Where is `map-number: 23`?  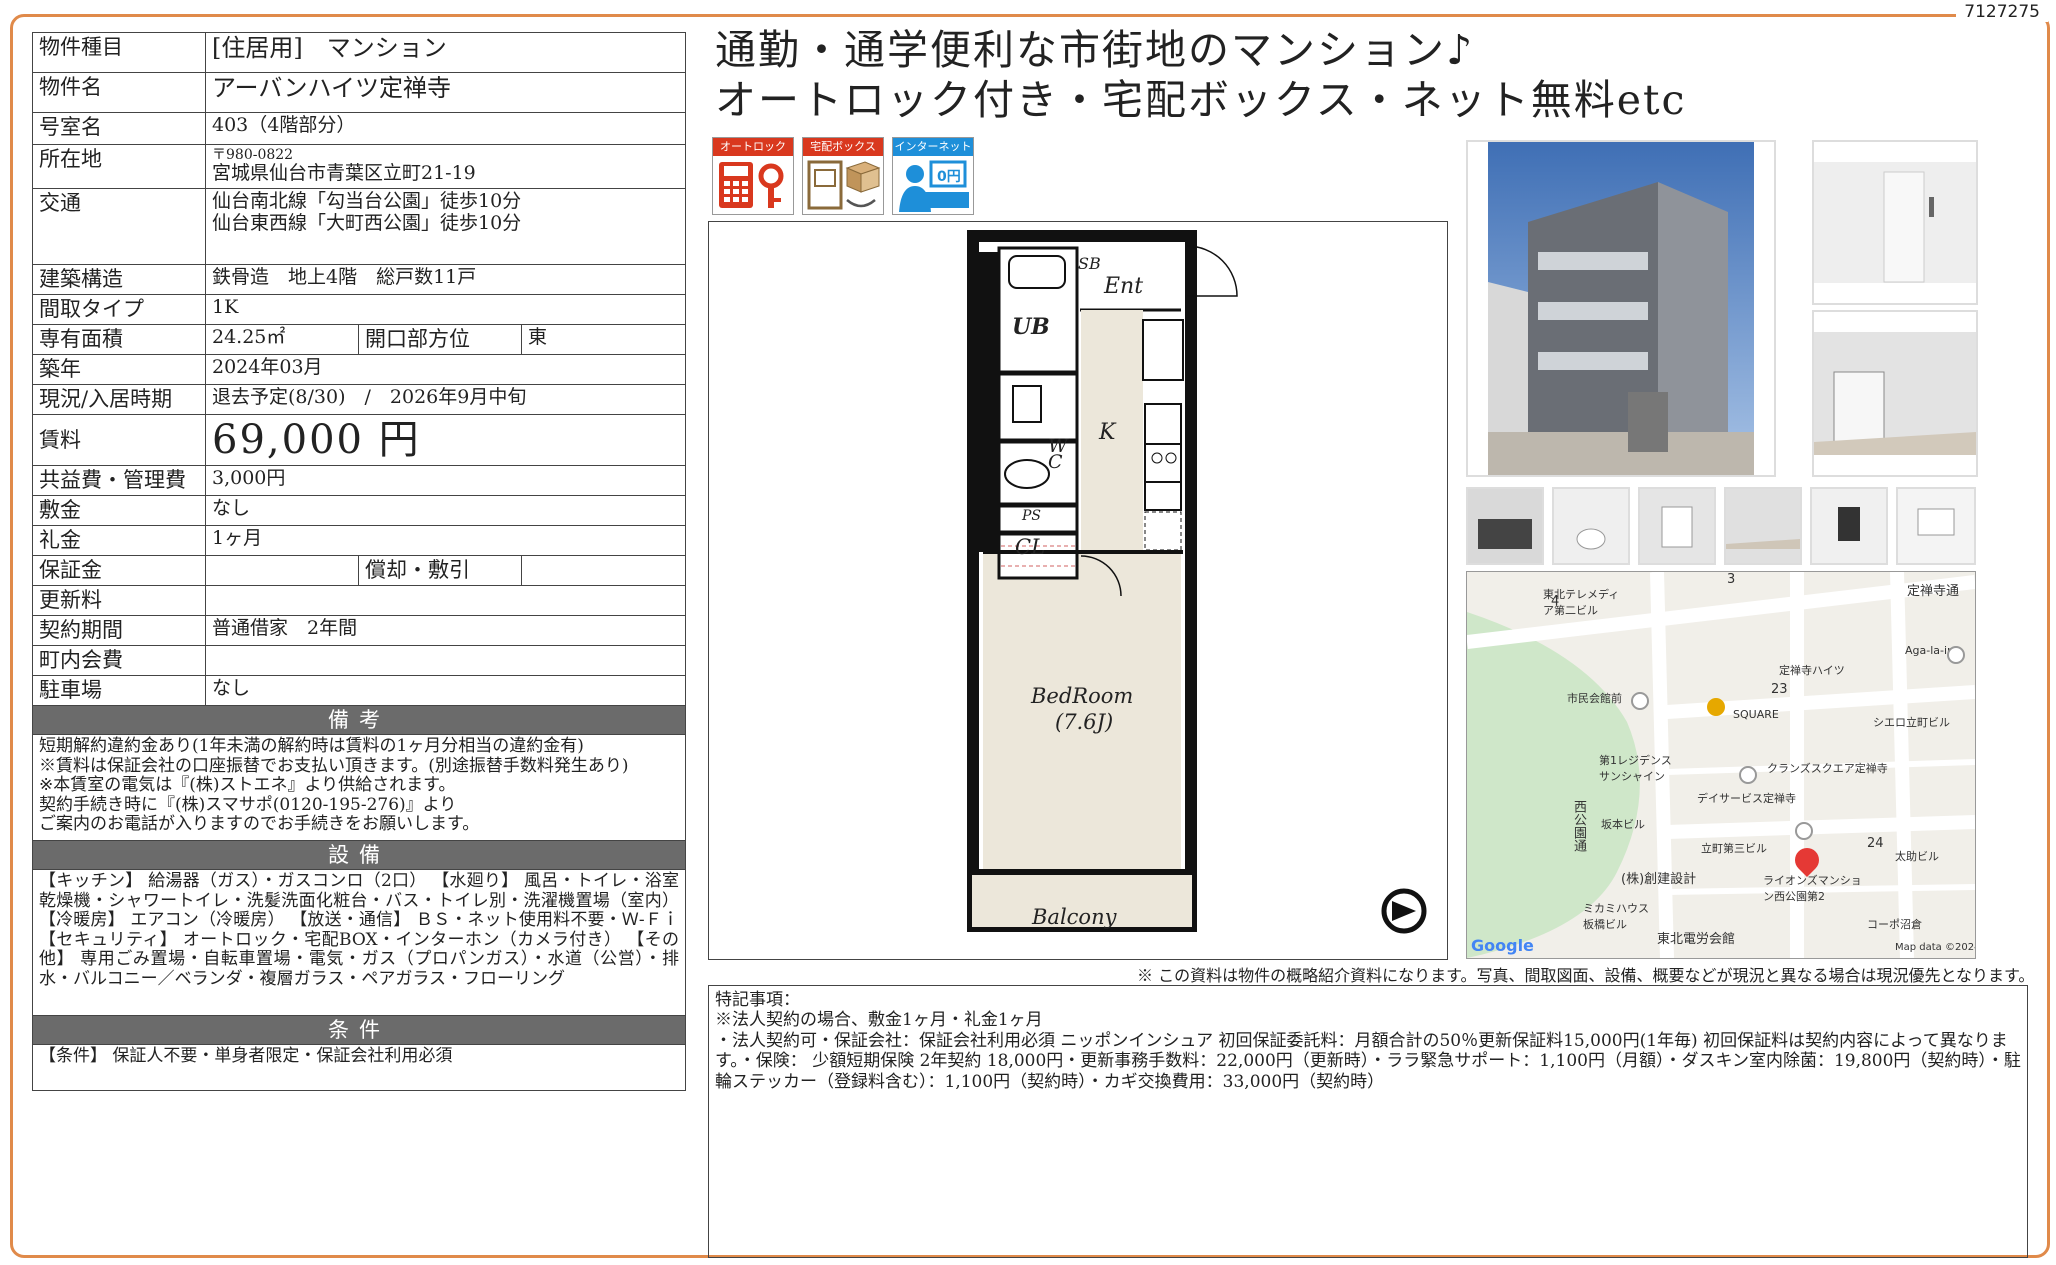
map-number: 23 is located at coordinates (1779, 689).